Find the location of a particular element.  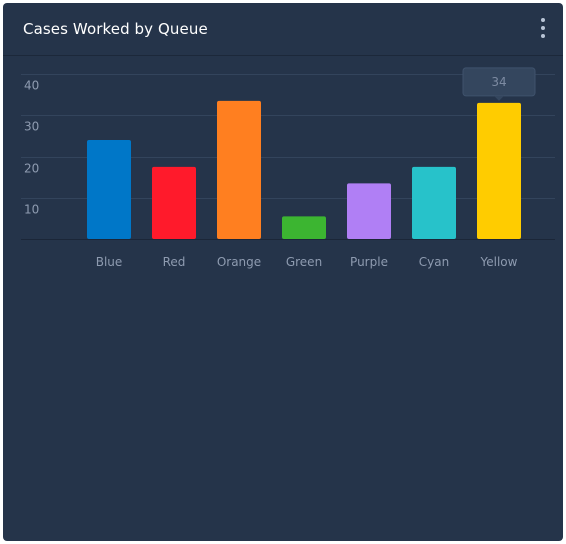

card-header: Cases Worked by Queue is located at coordinates (283, 29).